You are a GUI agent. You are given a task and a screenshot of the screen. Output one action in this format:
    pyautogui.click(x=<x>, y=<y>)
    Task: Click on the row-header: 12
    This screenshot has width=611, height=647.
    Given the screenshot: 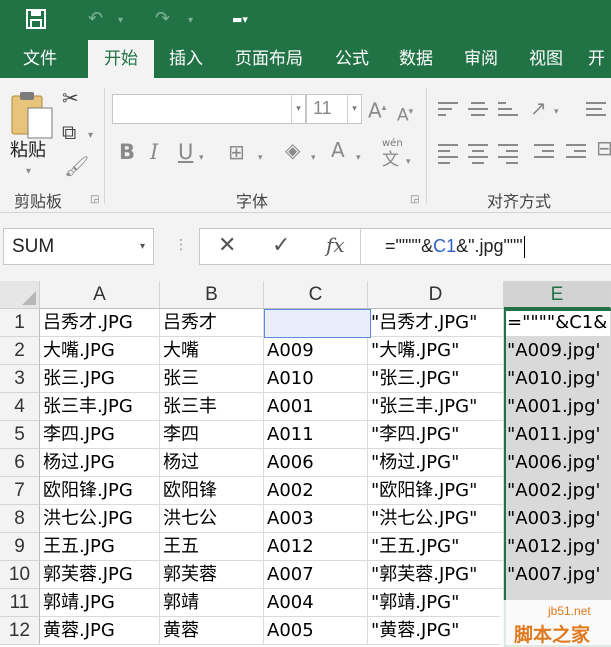 What is the action you would take?
    pyautogui.click(x=20, y=631)
    